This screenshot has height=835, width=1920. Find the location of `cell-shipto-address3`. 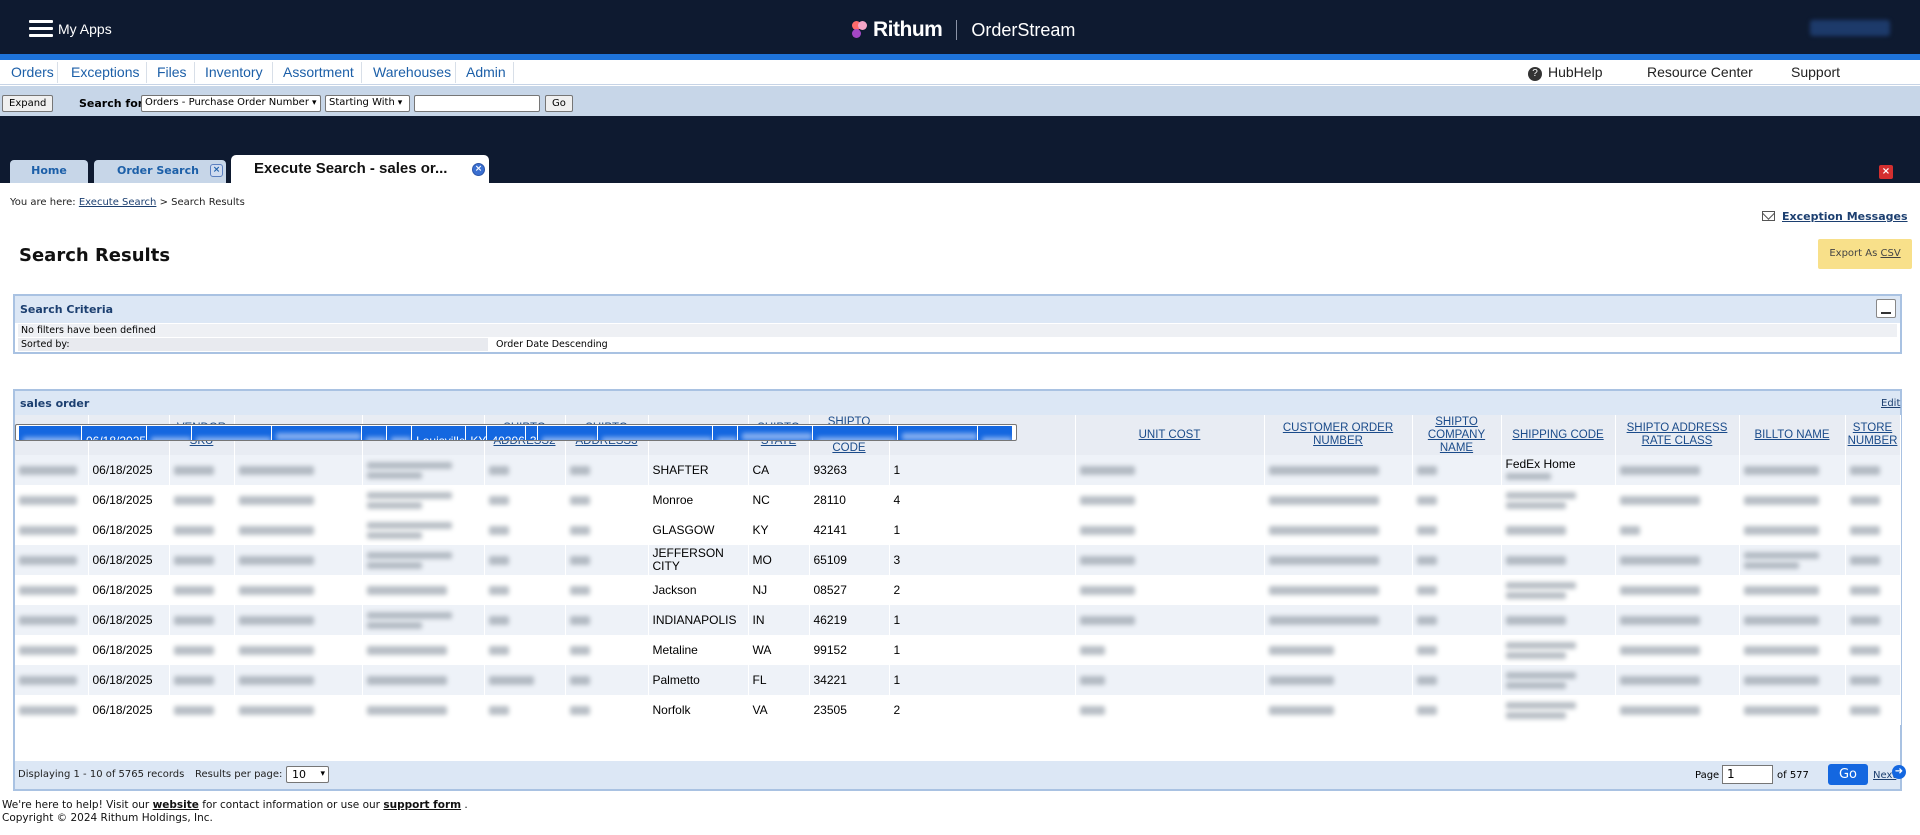

cell-shipto-address3 is located at coordinates (607, 530).